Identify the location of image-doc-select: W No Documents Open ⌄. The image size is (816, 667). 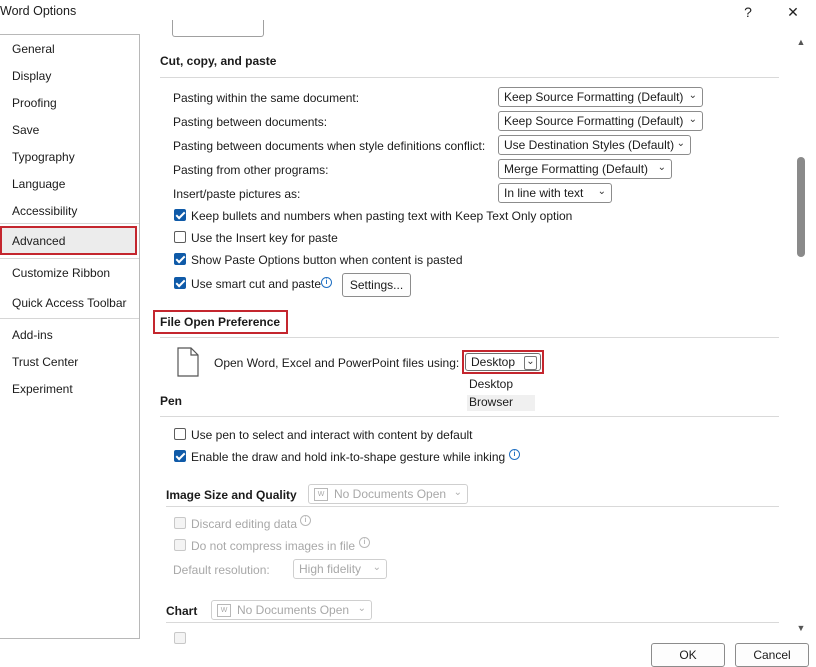
(388, 494).